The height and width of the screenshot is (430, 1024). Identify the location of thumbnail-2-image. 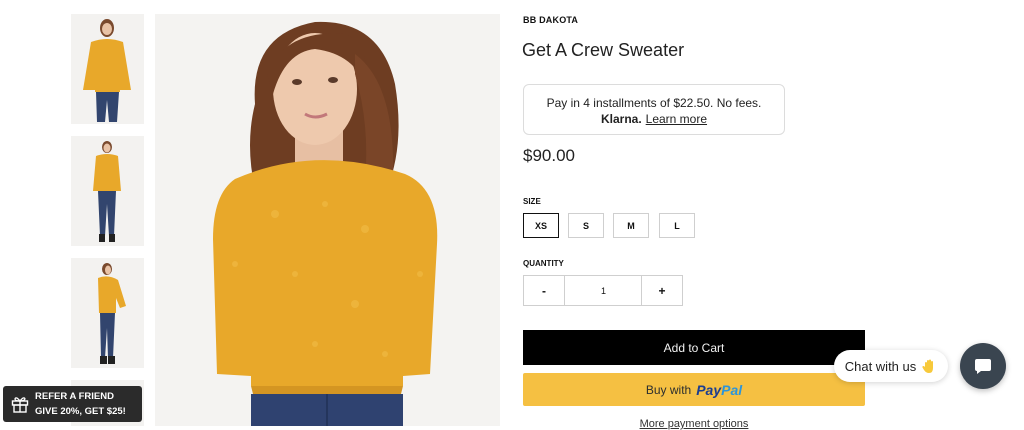
(107, 191).